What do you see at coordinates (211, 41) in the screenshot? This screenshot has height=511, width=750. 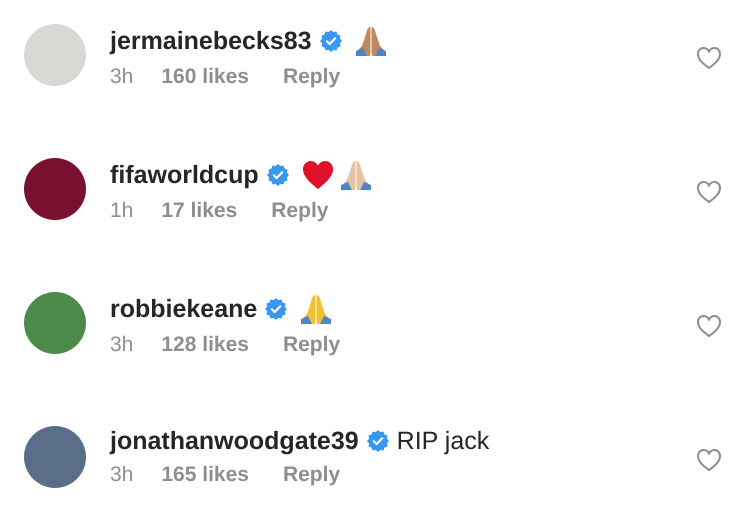 I see `username-link: jermainebecks83` at bounding box center [211, 41].